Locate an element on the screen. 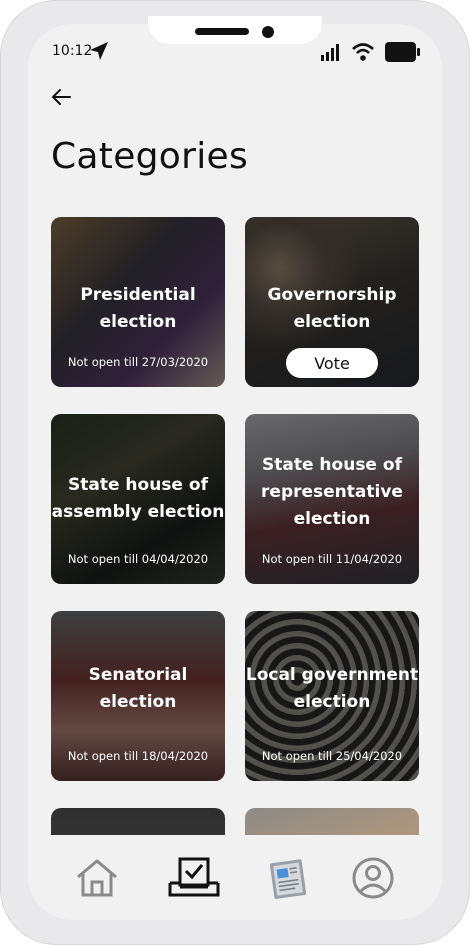 The width and height of the screenshot is (470, 945). profile-icon is located at coordinates (373, 878).